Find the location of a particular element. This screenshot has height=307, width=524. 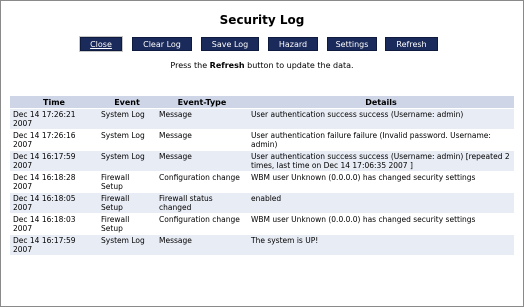

header-time: Time is located at coordinates (54, 102).